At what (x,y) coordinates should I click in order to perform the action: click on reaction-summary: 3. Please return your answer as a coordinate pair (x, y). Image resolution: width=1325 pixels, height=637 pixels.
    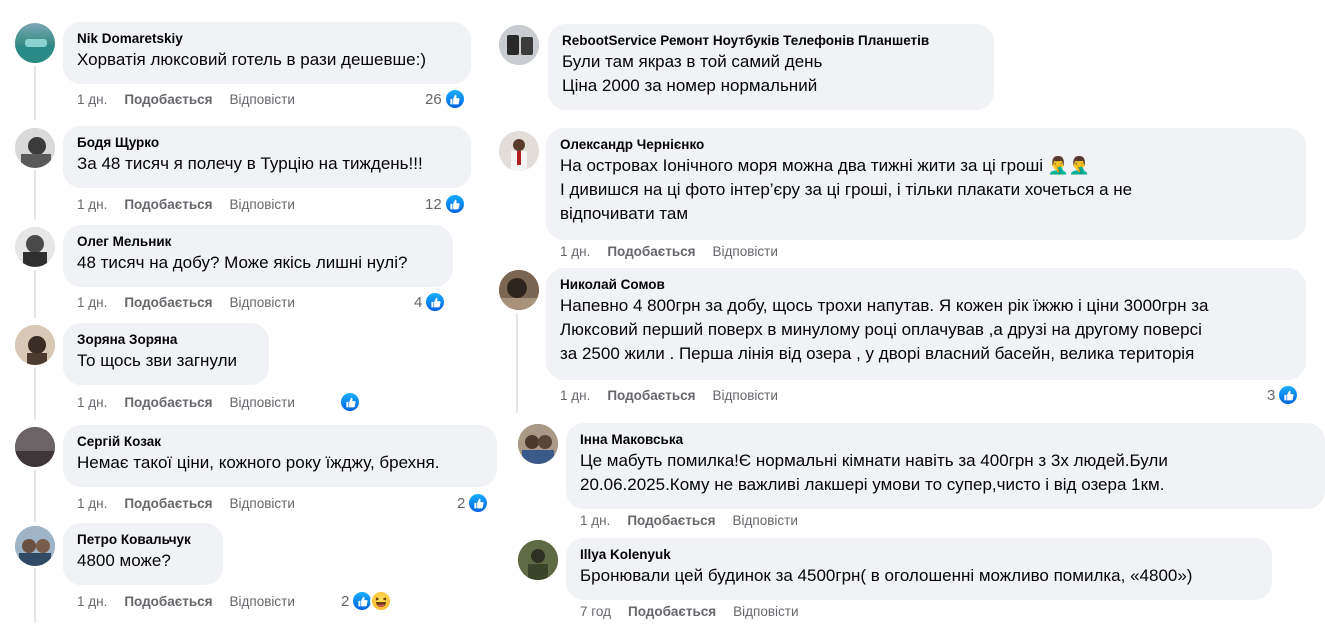
    Looking at the image, I should click on (1283, 395).